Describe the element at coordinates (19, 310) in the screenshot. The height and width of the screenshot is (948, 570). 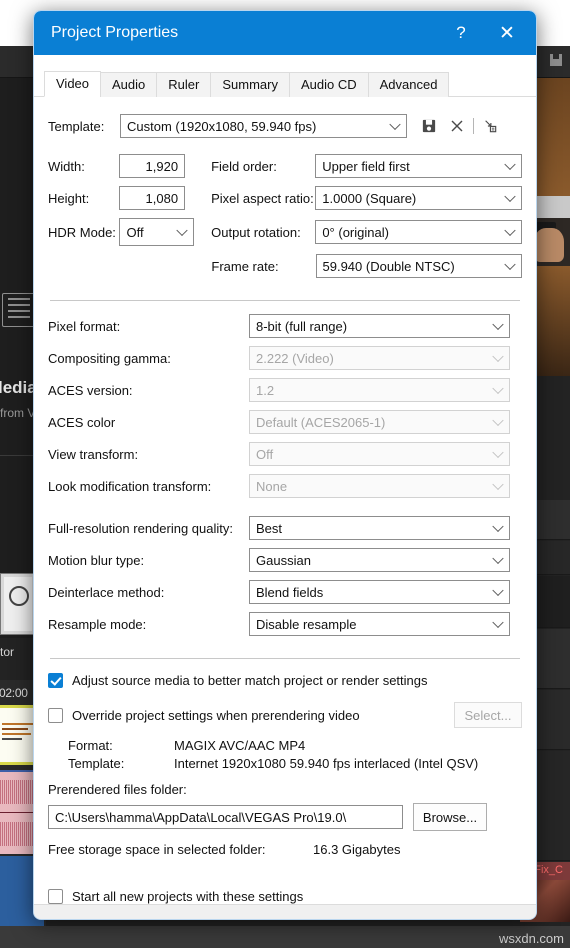
I see `document-icon` at that location.